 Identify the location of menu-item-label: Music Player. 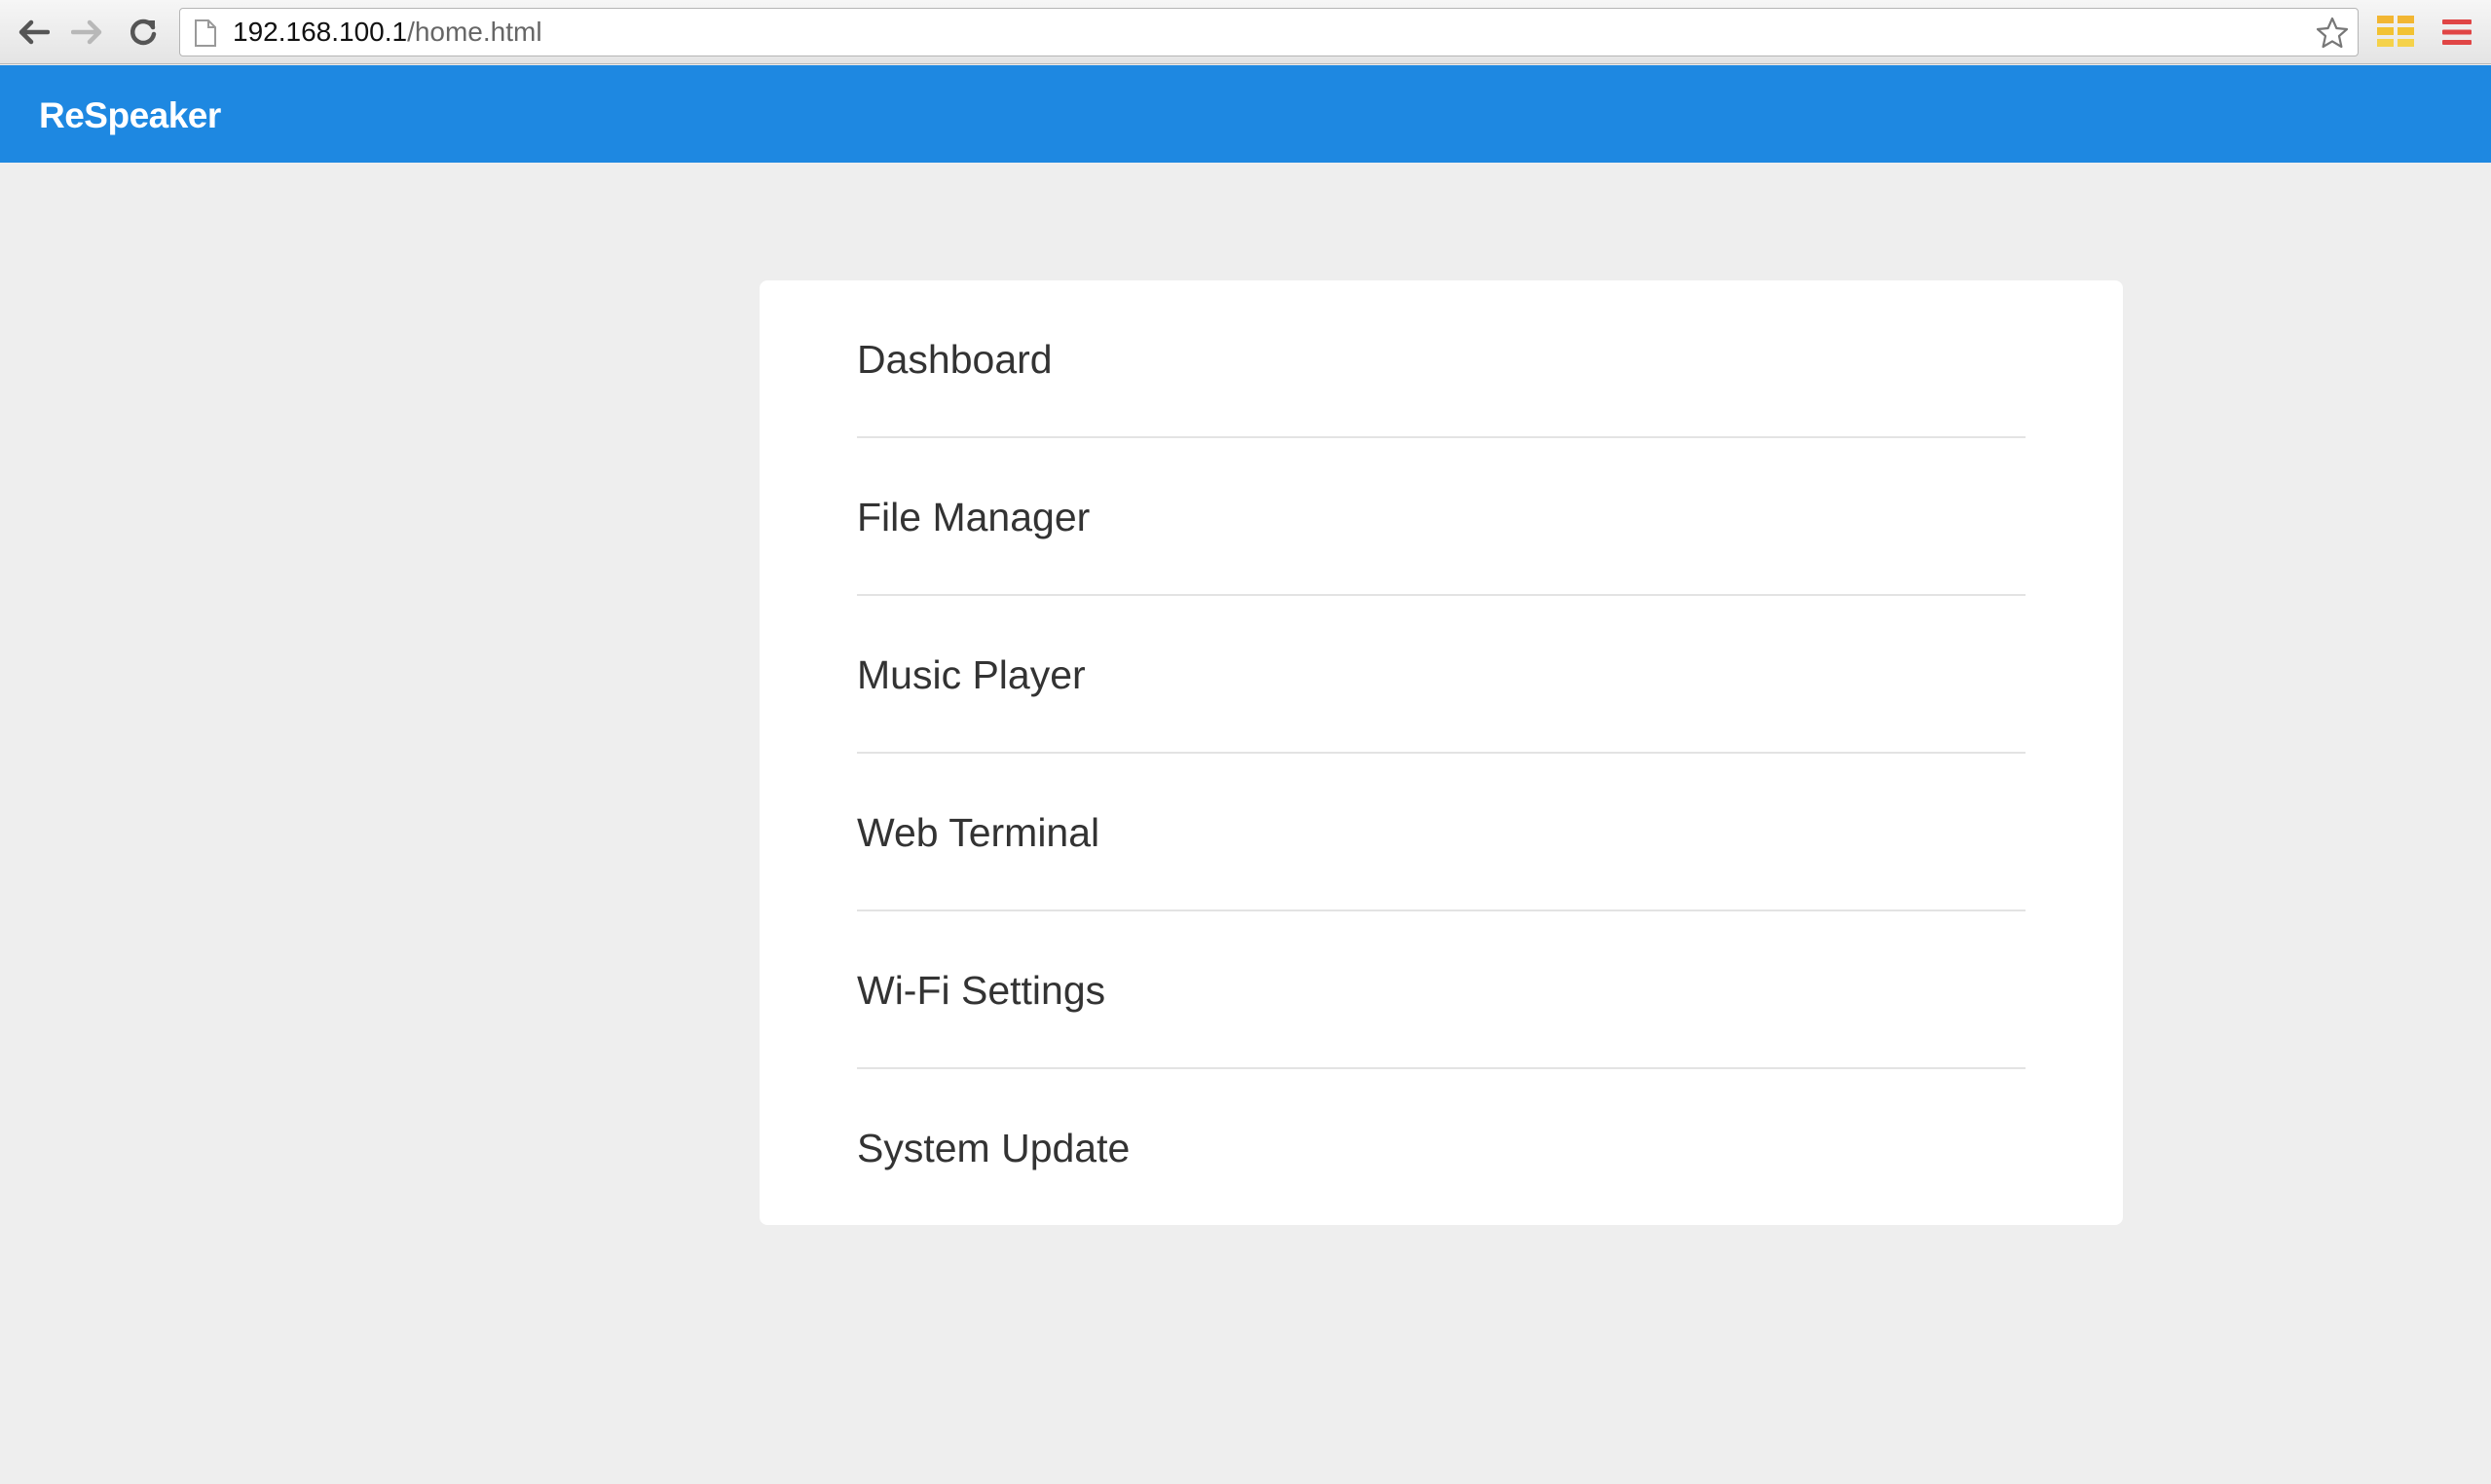
(1441, 675).